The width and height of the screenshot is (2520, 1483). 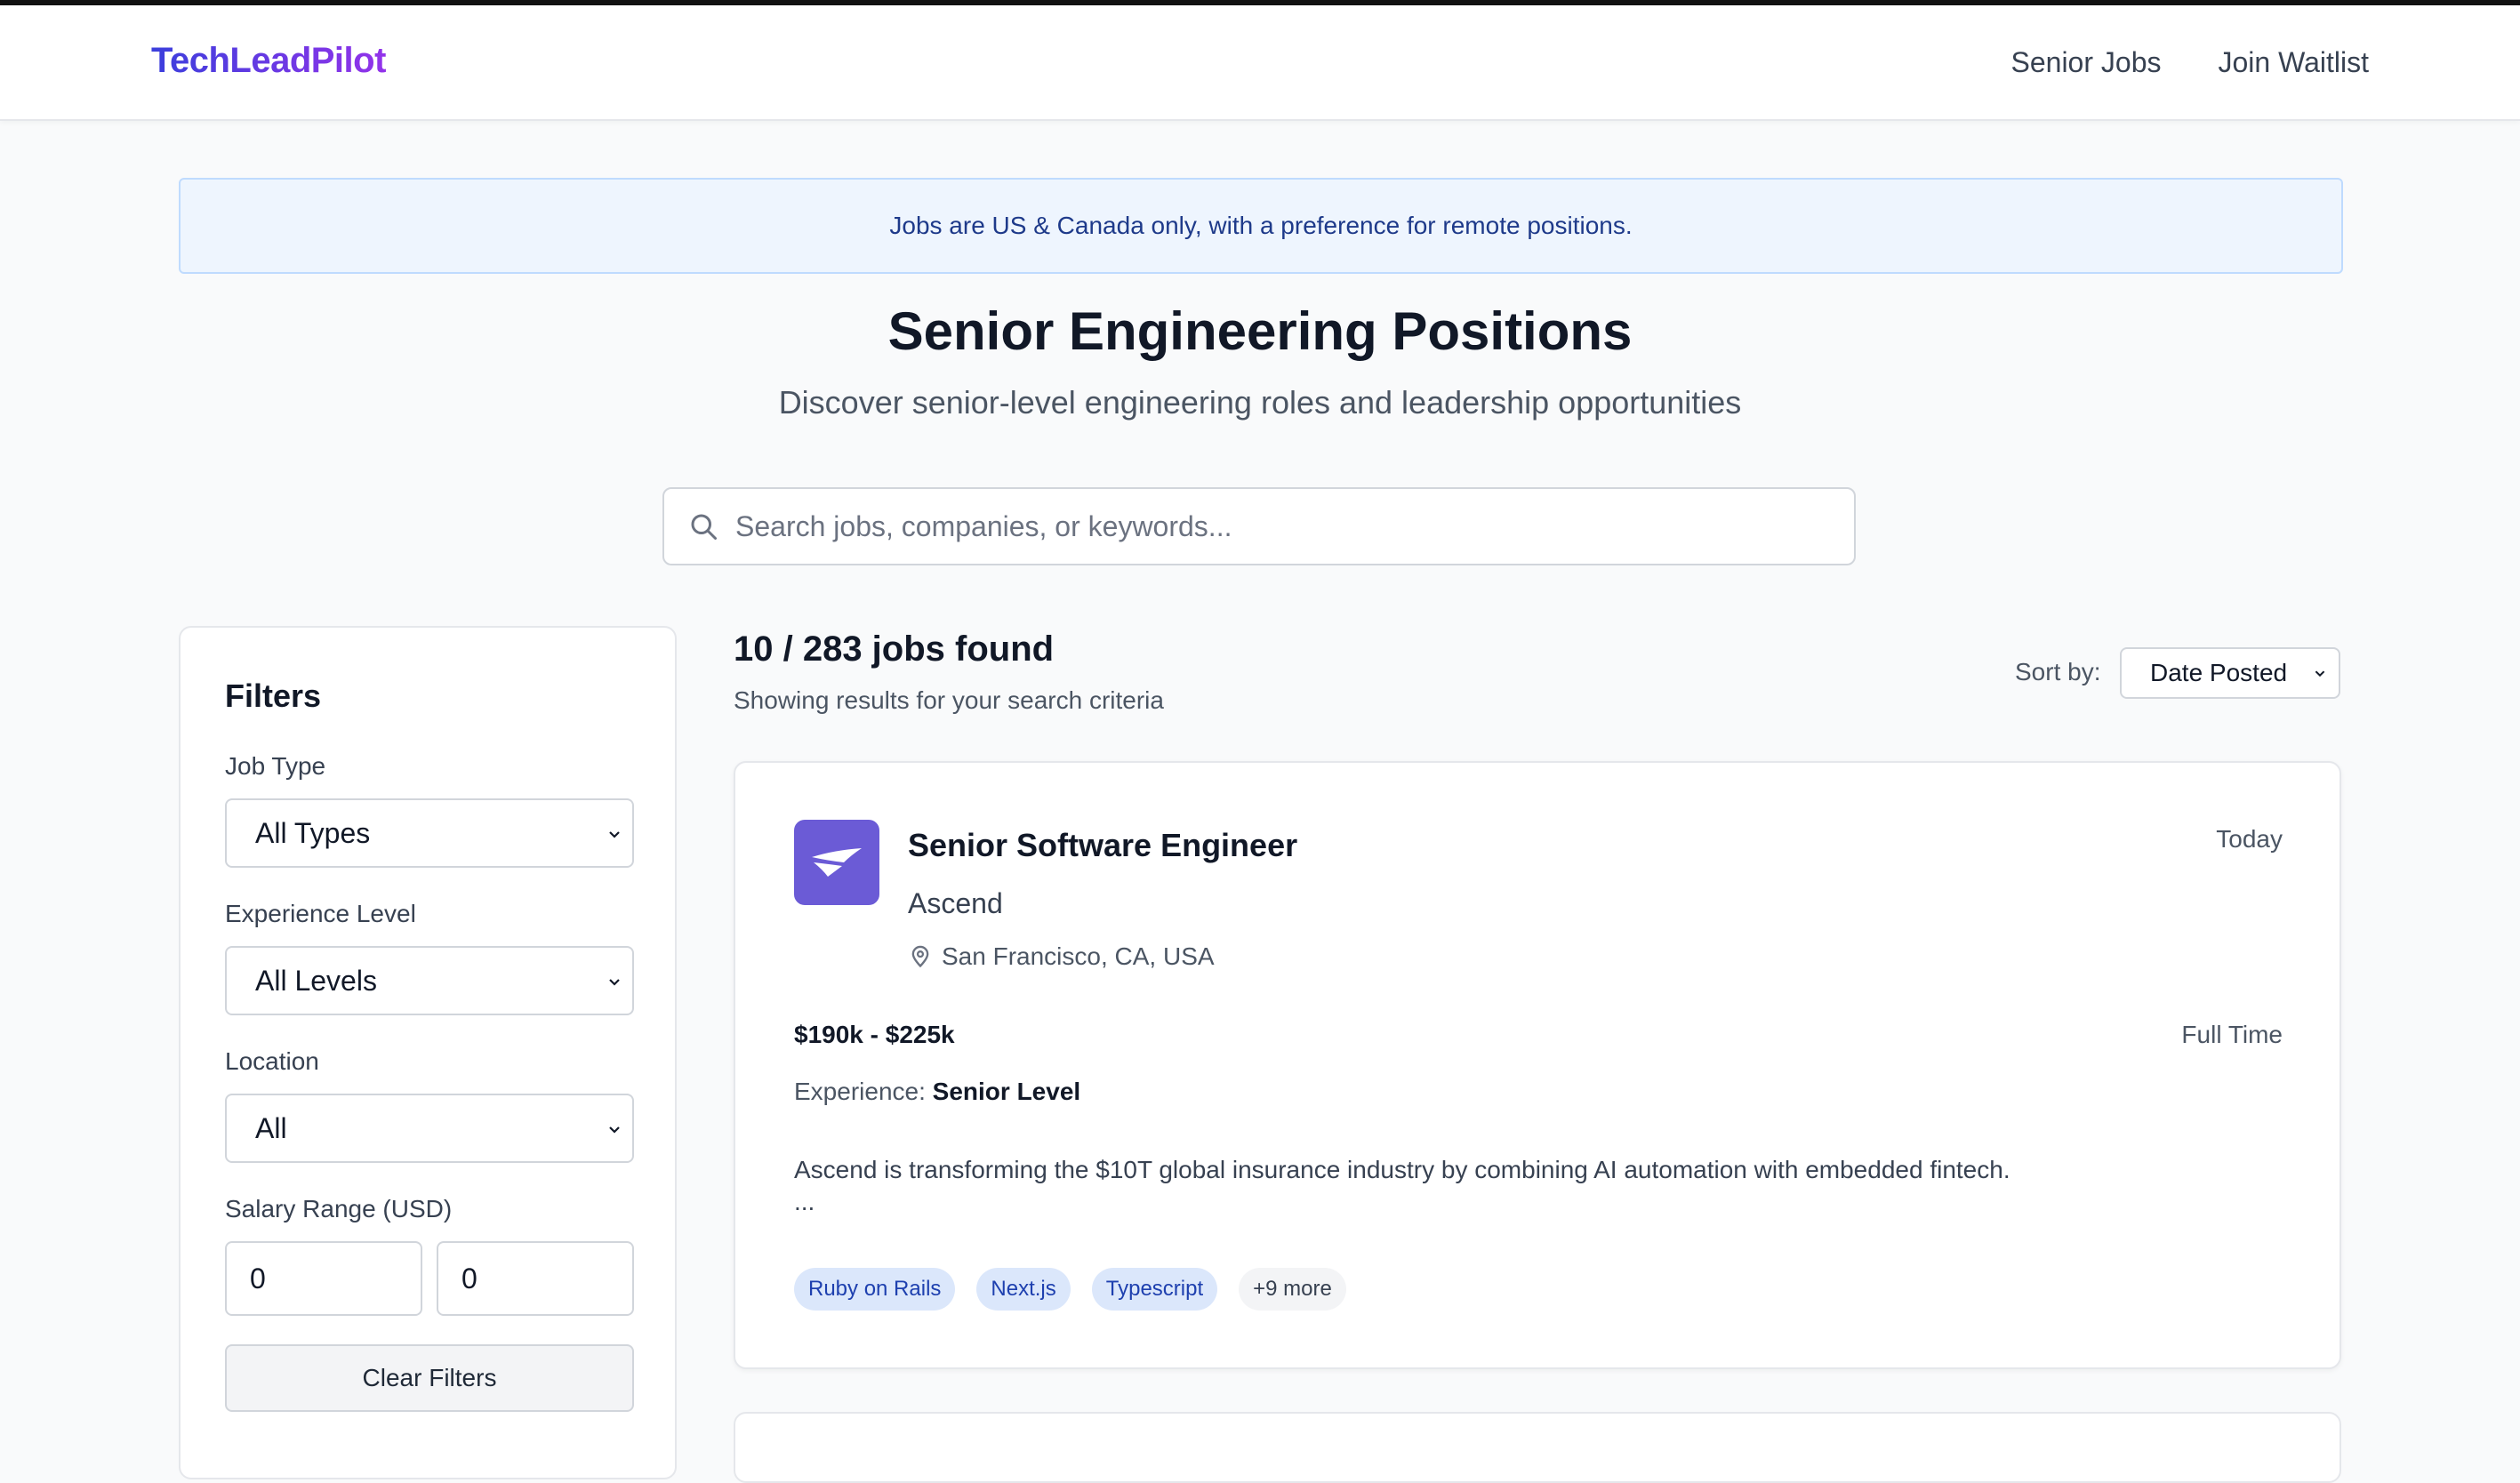 What do you see at coordinates (2190, 62) in the screenshot?
I see `nav-links: Senior Jobs Join Waitlist` at bounding box center [2190, 62].